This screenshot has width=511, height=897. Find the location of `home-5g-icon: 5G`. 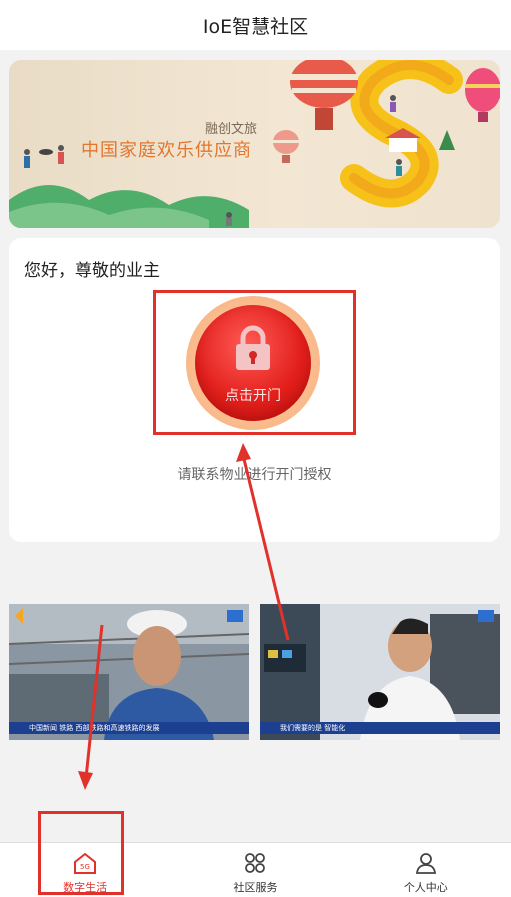

home-5g-icon: 5G is located at coordinates (85, 863).